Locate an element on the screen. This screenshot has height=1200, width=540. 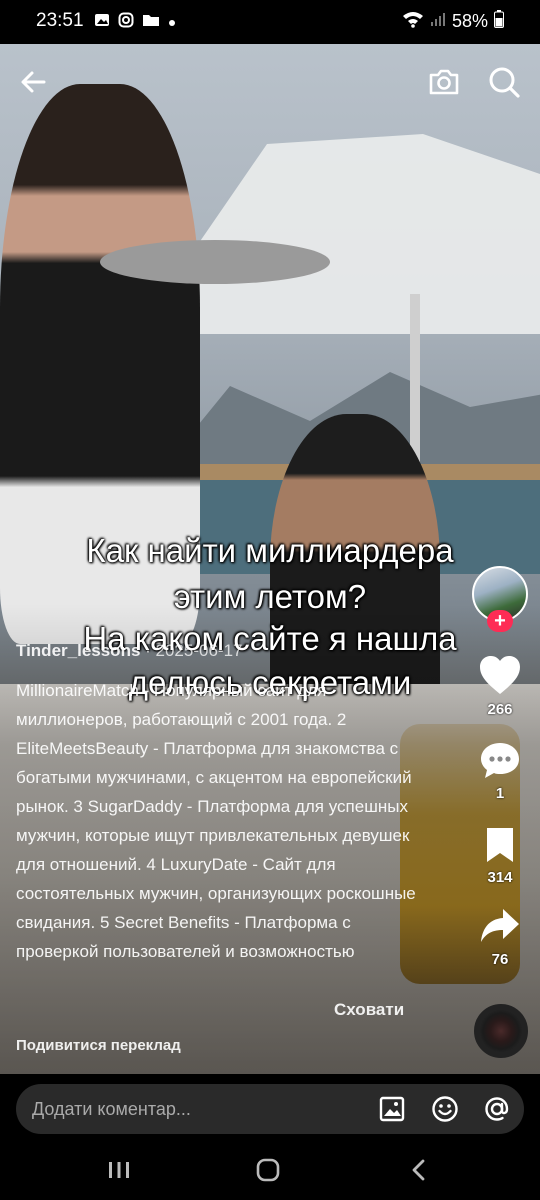
battery-icon is located at coordinates (499, 21).